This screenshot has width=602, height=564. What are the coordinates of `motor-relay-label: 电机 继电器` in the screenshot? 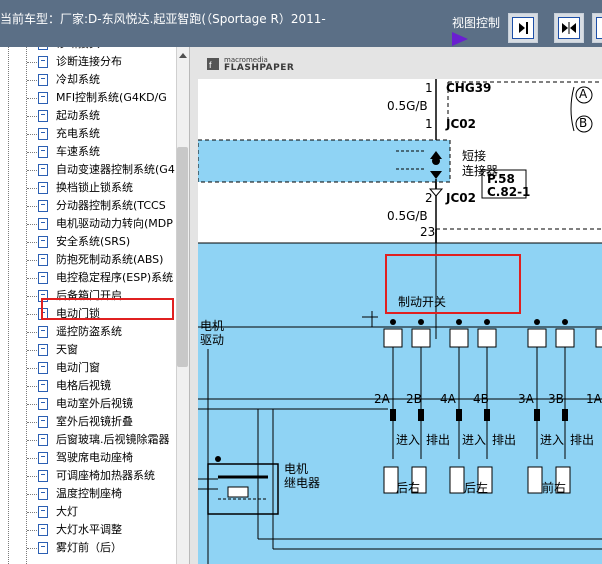 It's located at (302, 476).